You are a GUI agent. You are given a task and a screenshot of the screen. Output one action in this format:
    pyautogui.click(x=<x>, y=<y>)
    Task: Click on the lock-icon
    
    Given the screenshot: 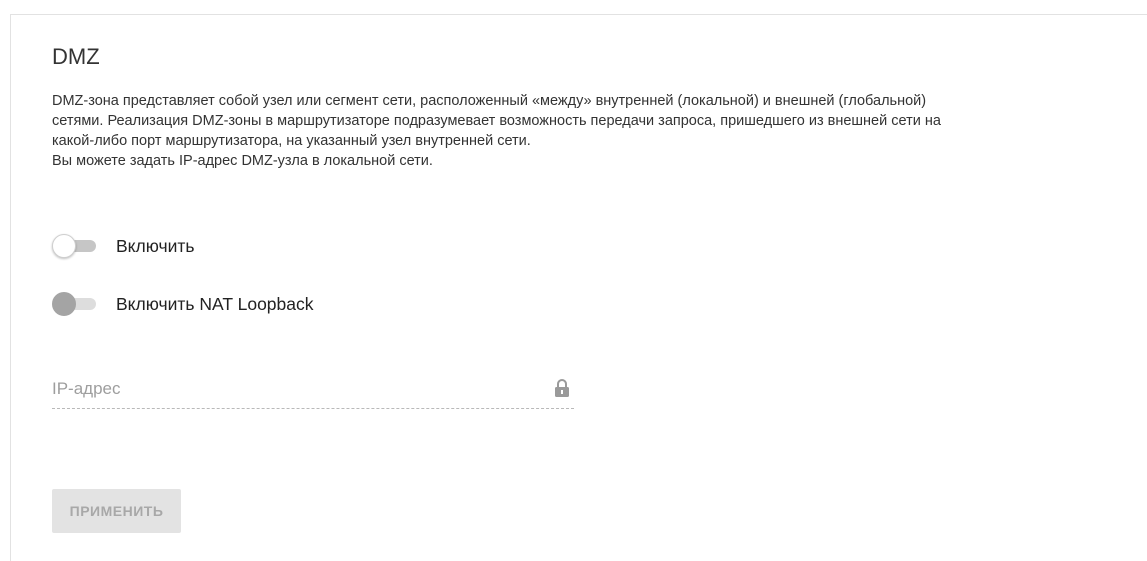 What is the action you would take?
    pyautogui.click(x=562, y=388)
    